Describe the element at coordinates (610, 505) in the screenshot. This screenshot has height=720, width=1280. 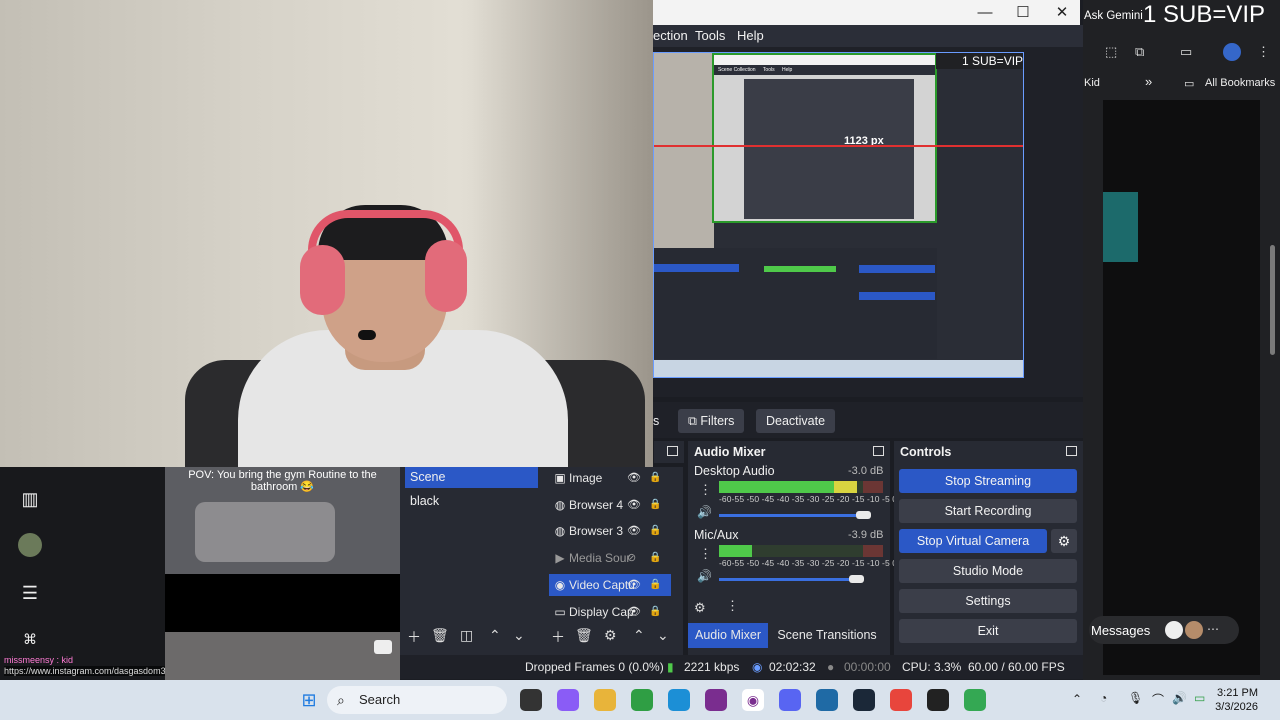
I see `source-item: ◍ Browser 4 👁 🔒` at that location.